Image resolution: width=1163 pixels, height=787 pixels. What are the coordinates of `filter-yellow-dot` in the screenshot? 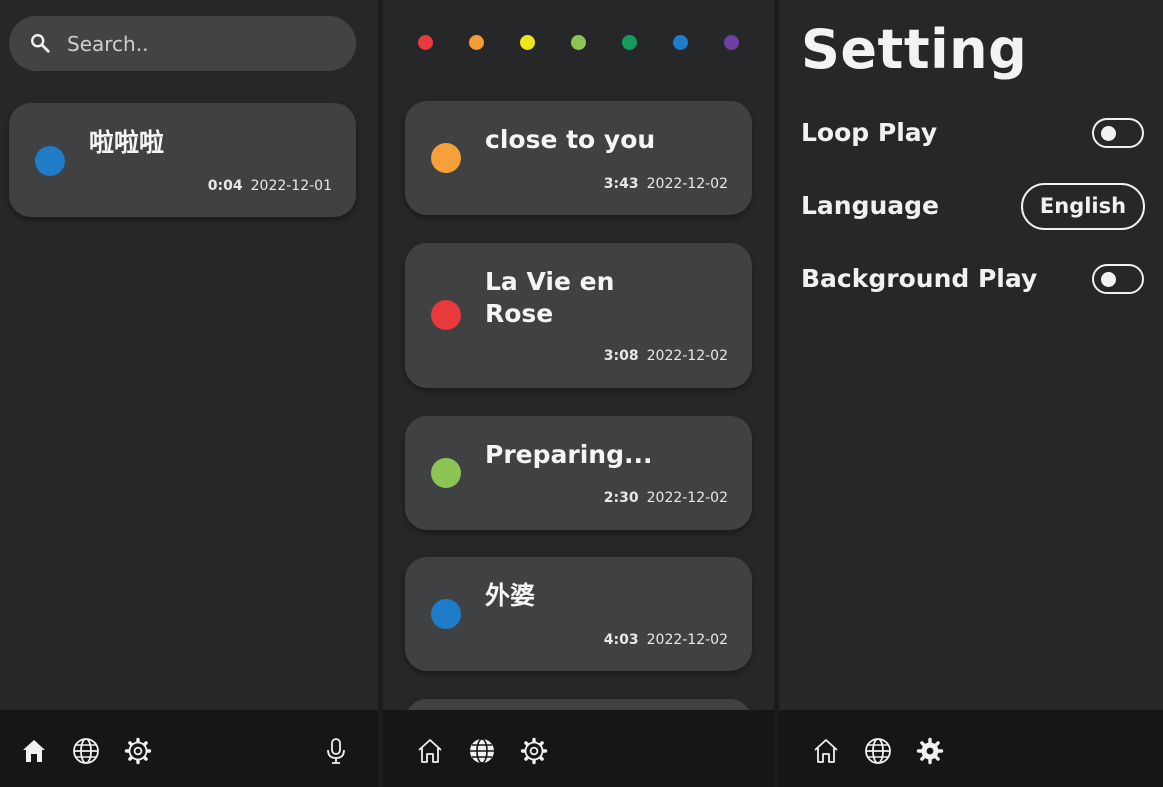 It's located at (527, 42).